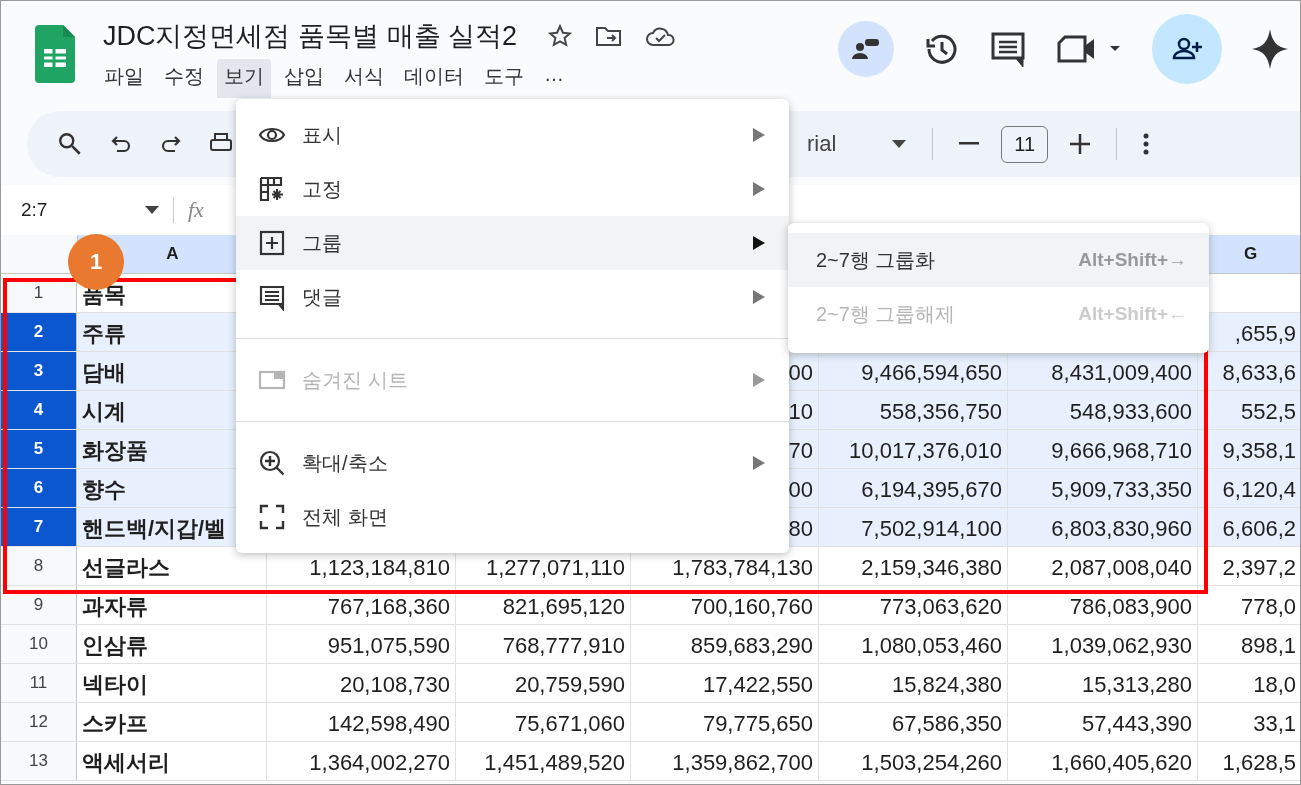  What do you see at coordinates (379, 763) in the screenshot?
I see `table-cell: 1,364,002,270` at bounding box center [379, 763].